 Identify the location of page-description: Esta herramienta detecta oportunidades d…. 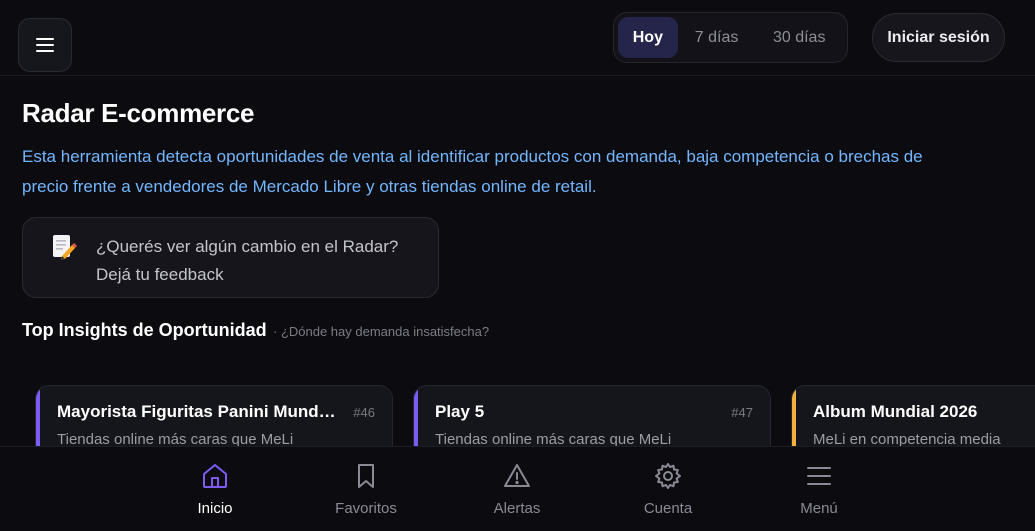
(522, 172).